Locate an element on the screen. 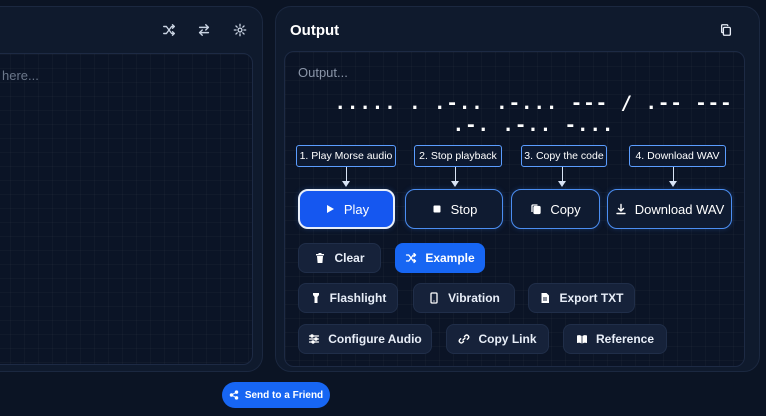  configure-audio-button: Configure Audio is located at coordinates (365, 339).